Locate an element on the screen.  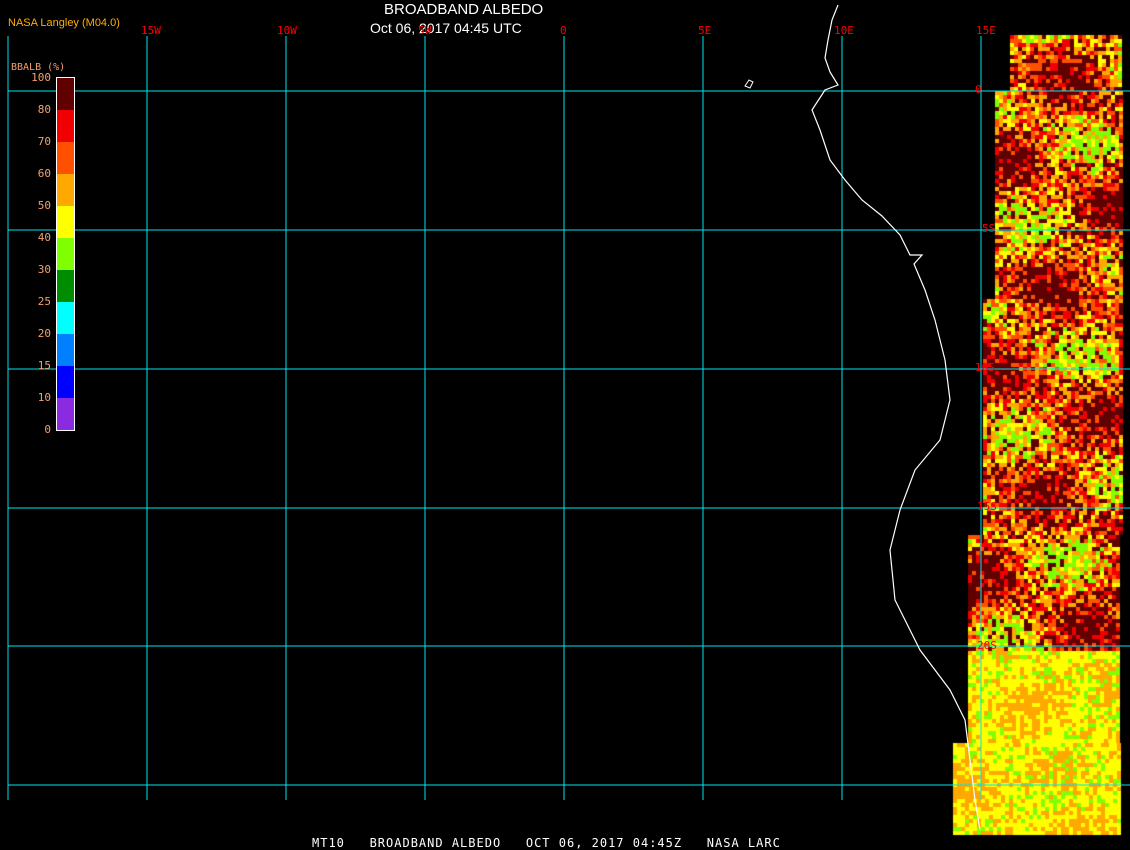
legend-label: 10 is located at coordinates (44, 397).